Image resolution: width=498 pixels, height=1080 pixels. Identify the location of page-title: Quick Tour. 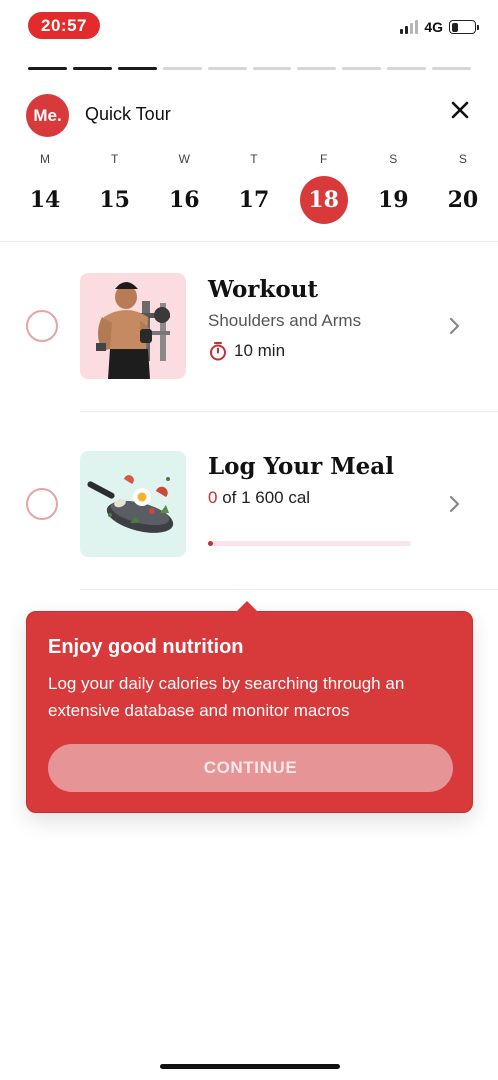
(128, 114).